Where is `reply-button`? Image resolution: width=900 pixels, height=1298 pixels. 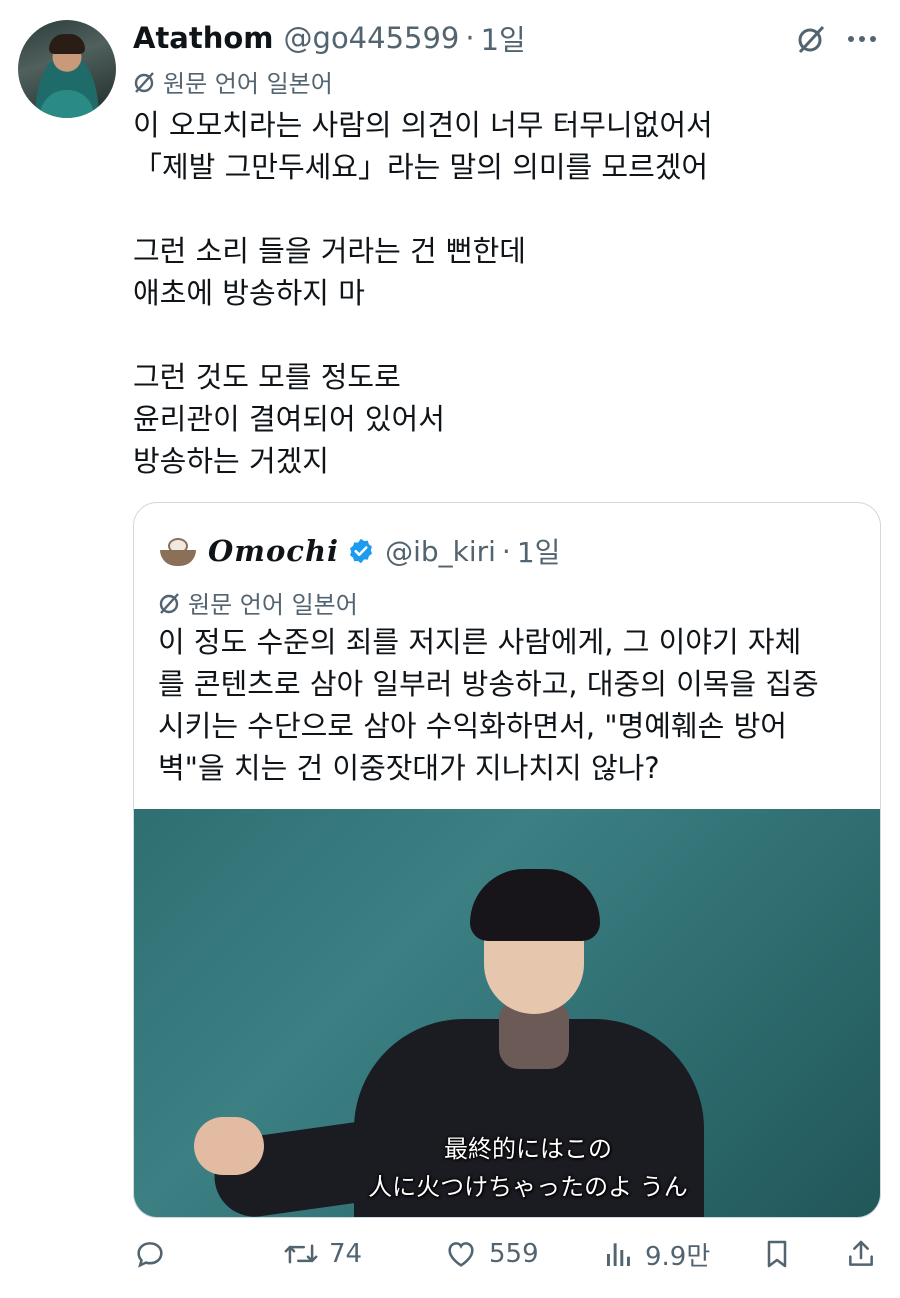
reply-button is located at coordinates (155, 1254).